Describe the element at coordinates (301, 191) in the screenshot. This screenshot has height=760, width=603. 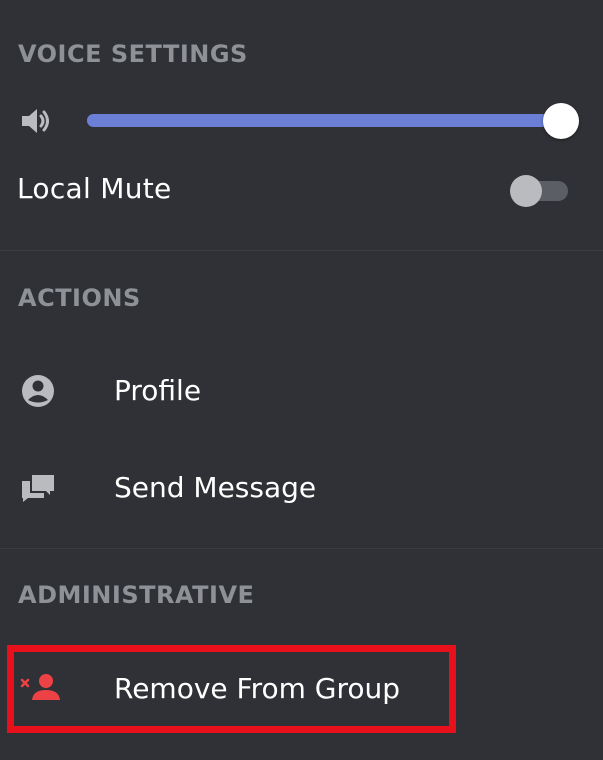
I see `local-mute-row: Local Mute` at that location.